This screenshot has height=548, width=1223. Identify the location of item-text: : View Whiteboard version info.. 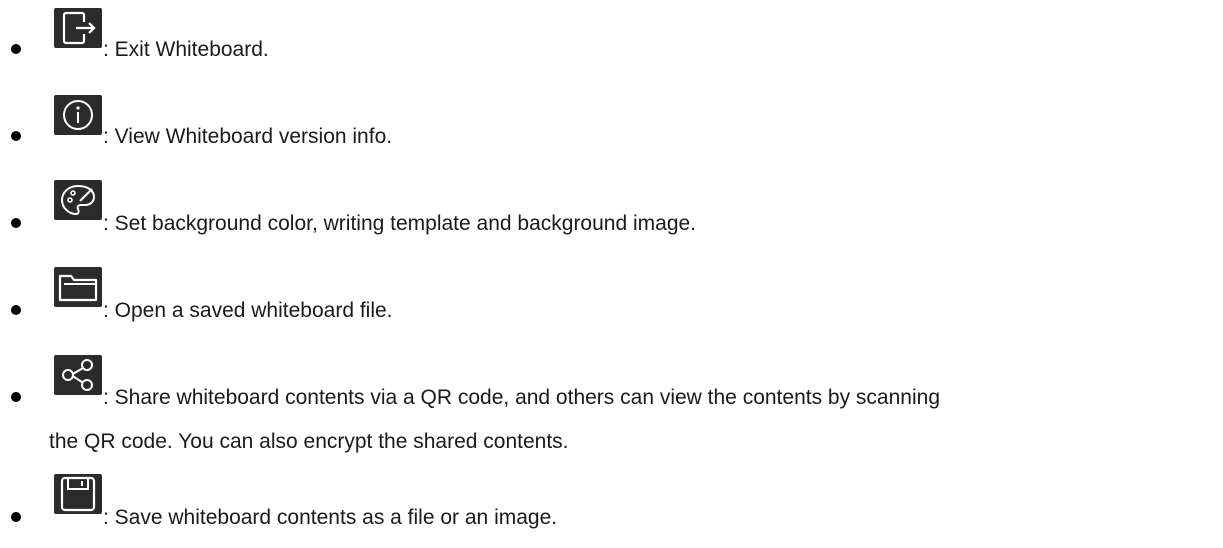
(248, 136).